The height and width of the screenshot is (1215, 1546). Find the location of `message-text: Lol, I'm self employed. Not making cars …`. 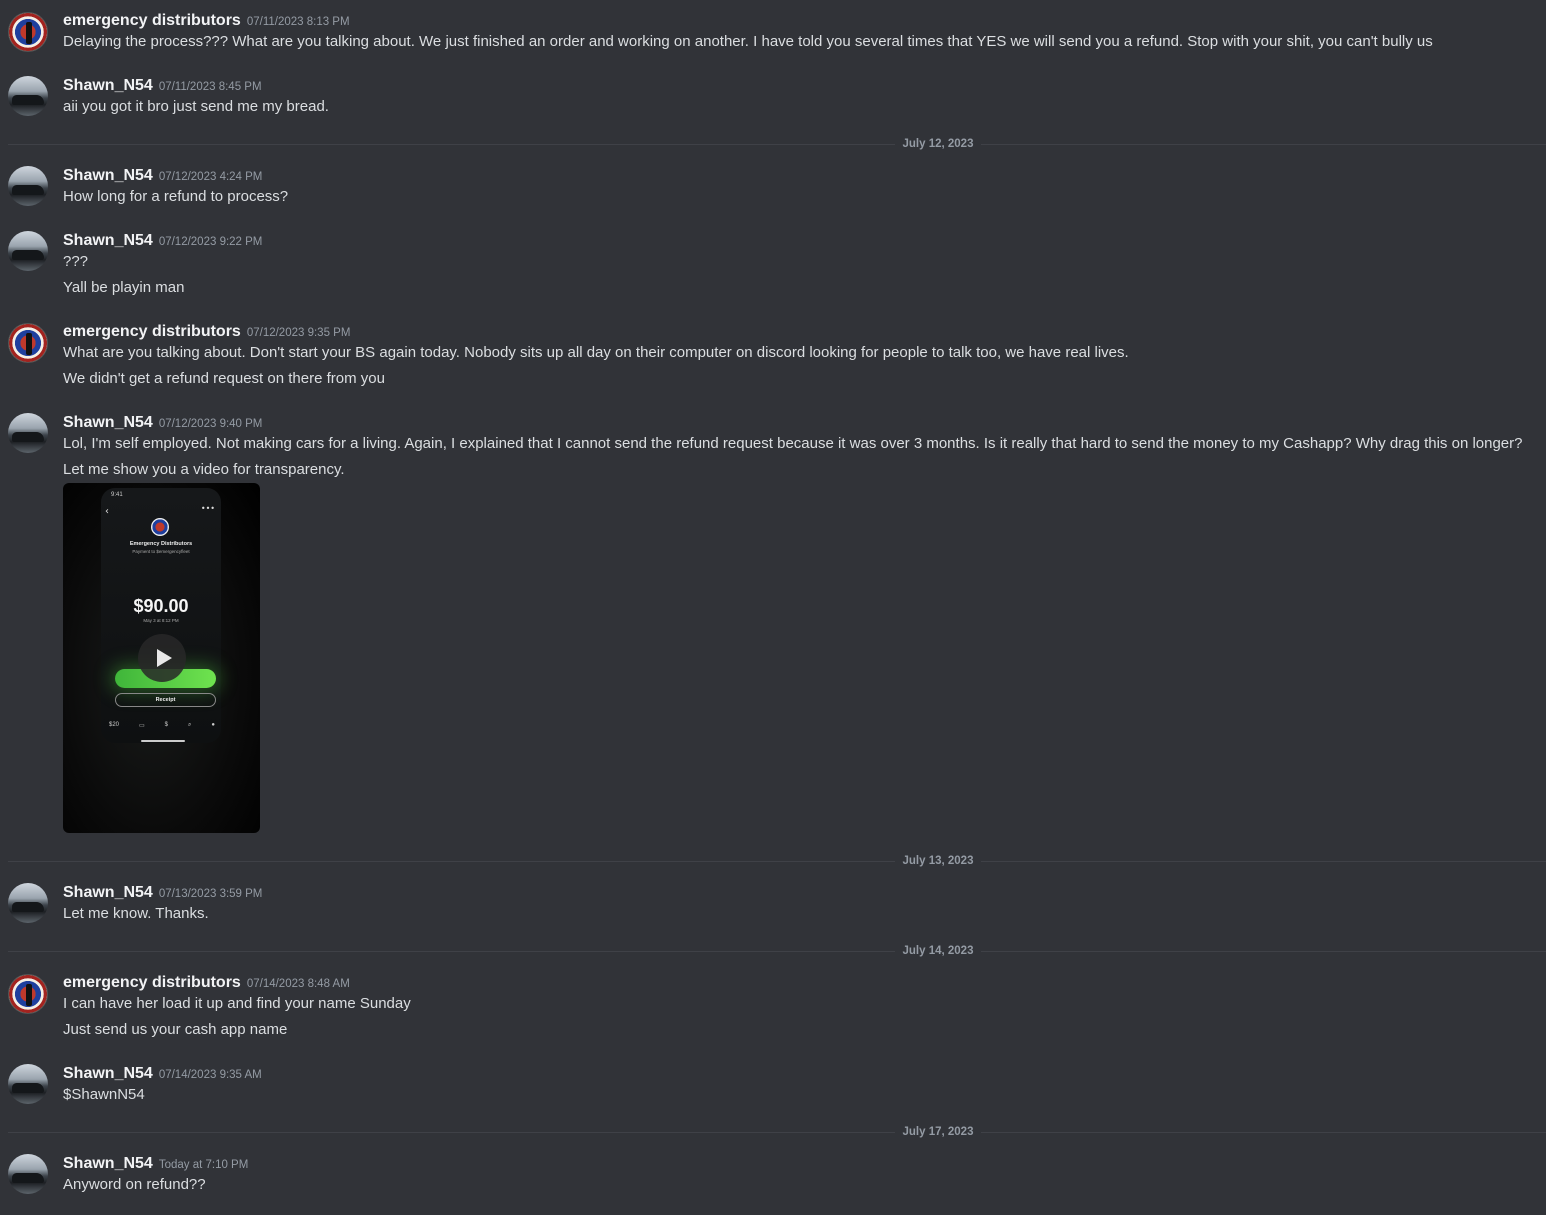

message-text: Lol, I'm self employed. Not making cars … is located at coordinates (793, 443).